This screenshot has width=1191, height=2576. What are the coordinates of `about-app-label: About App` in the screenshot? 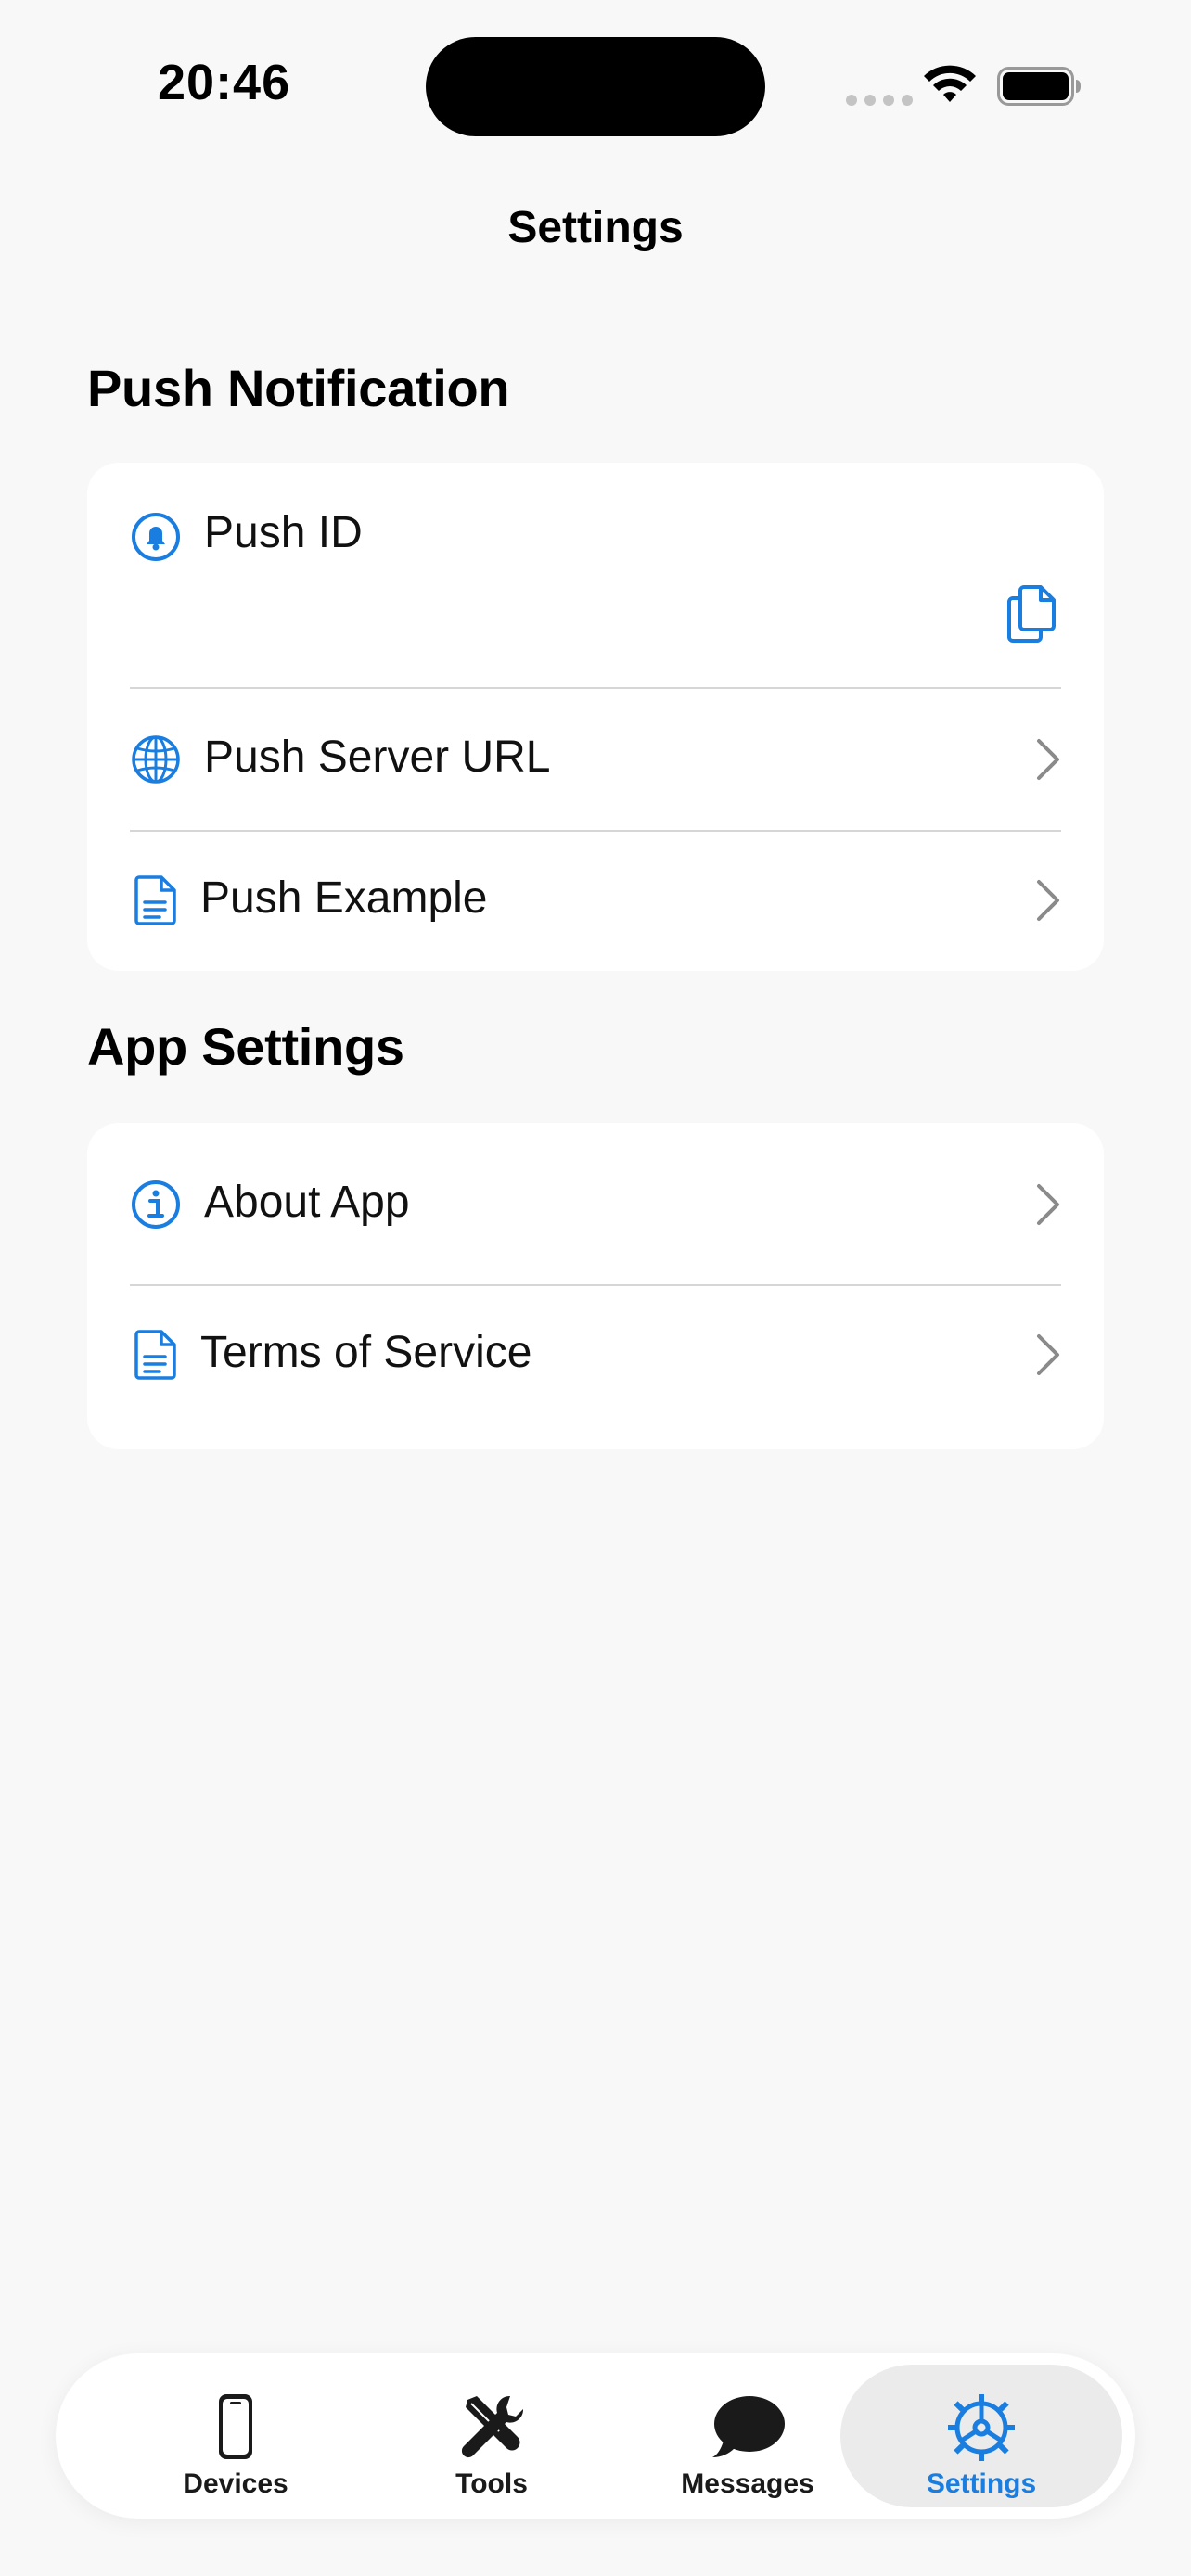 It's located at (307, 1203).